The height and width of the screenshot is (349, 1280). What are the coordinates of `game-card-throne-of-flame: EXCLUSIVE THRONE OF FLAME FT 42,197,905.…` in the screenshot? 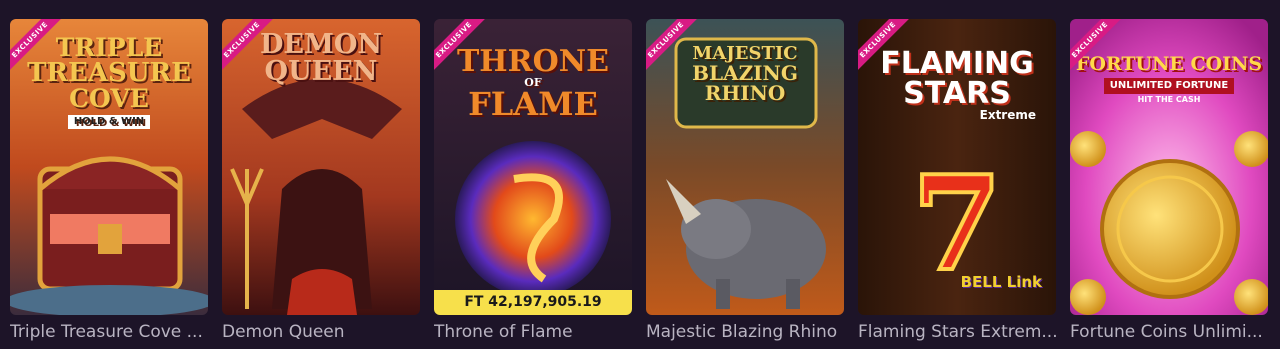 It's located at (533, 167).